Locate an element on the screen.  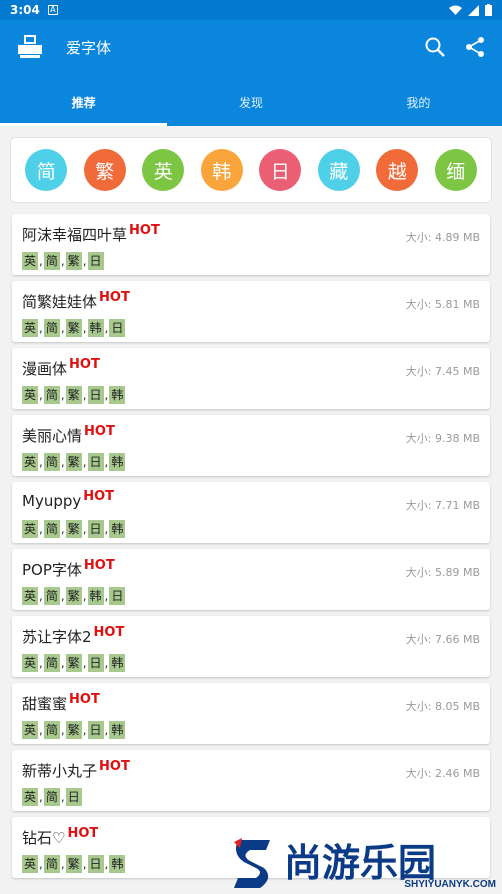
font-name-text: 阿沫幸福四叶草 is located at coordinates (75, 235).